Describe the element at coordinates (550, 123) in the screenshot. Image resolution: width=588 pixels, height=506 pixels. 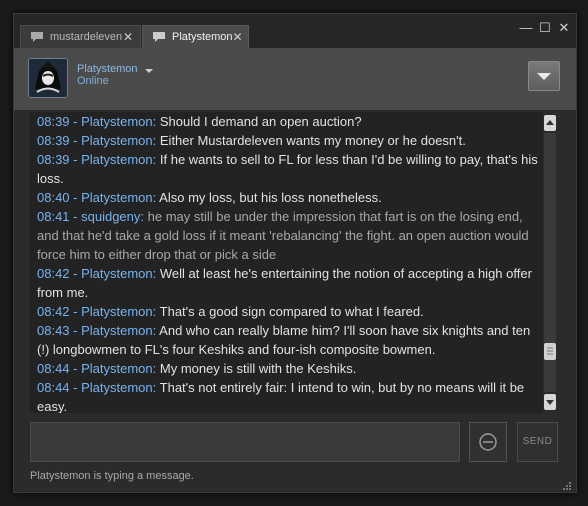
I see `scroll-up-button` at that location.